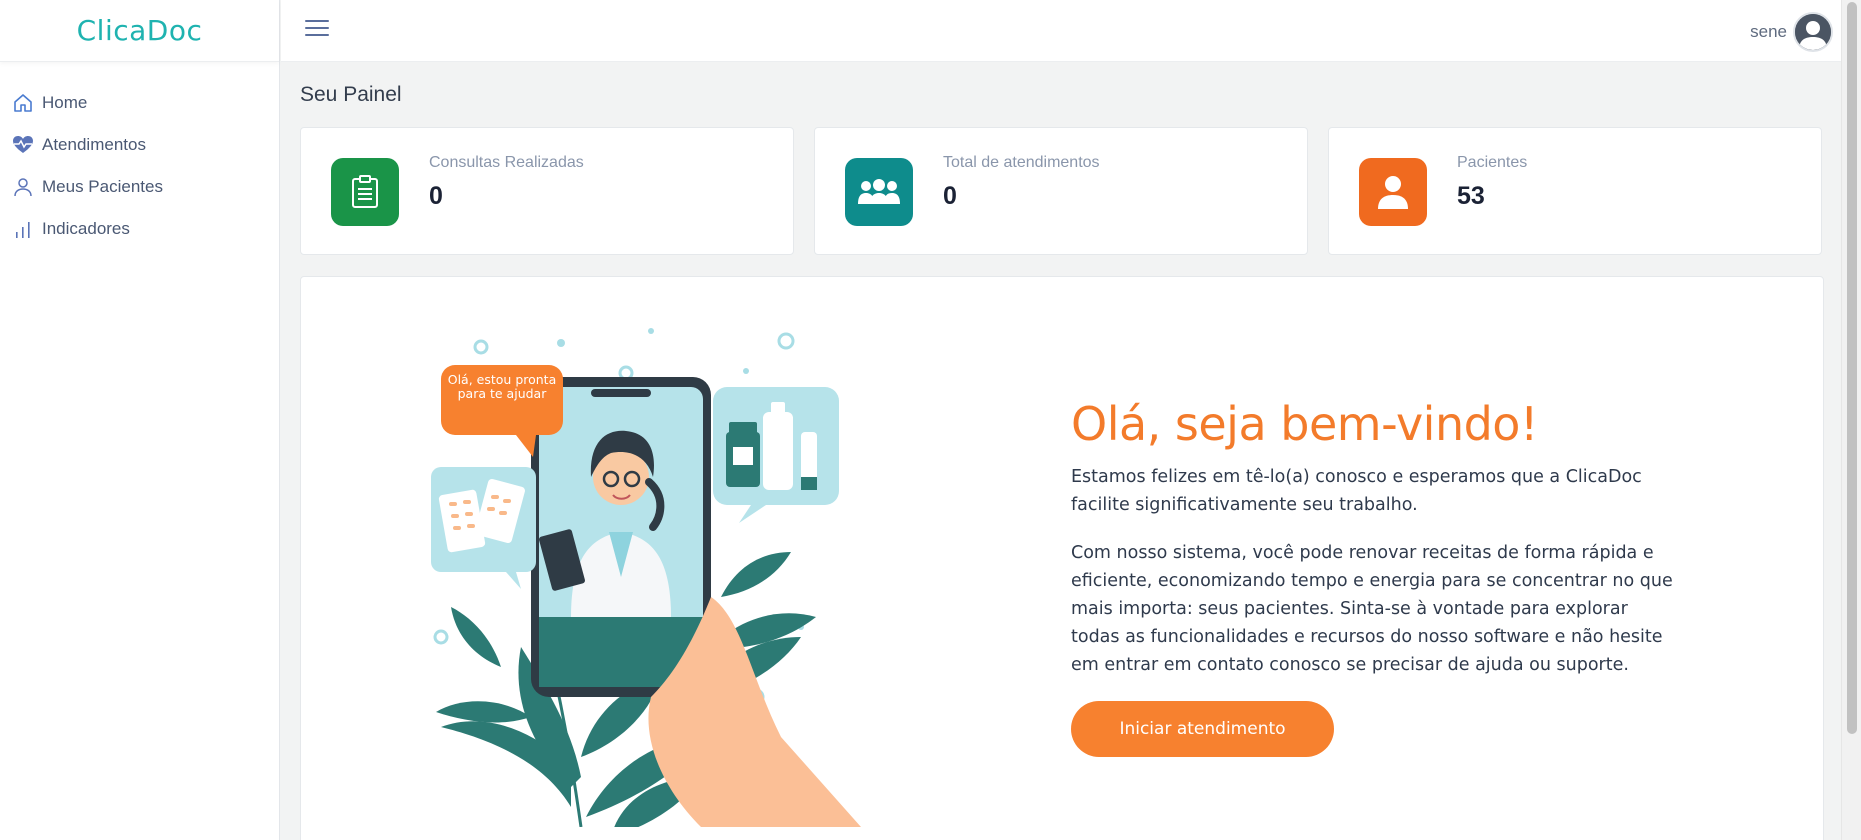 The width and height of the screenshot is (1861, 840). Describe the element at coordinates (502, 387) in the screenshot. I see `illustration-speech-bubble: Olá, estou pronta para te ajudar` at that location.